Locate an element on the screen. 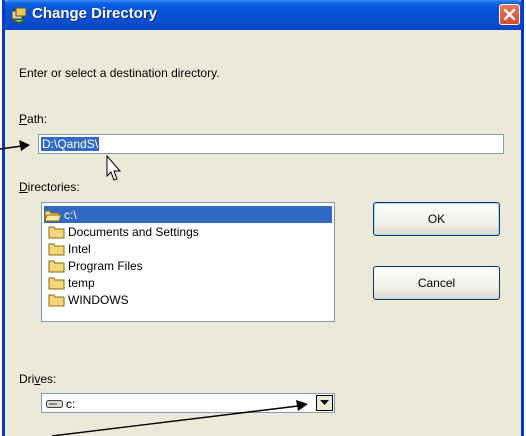 This screenshot has height=436, width=526. path-label: Path: is located at coordinates (33, 119).